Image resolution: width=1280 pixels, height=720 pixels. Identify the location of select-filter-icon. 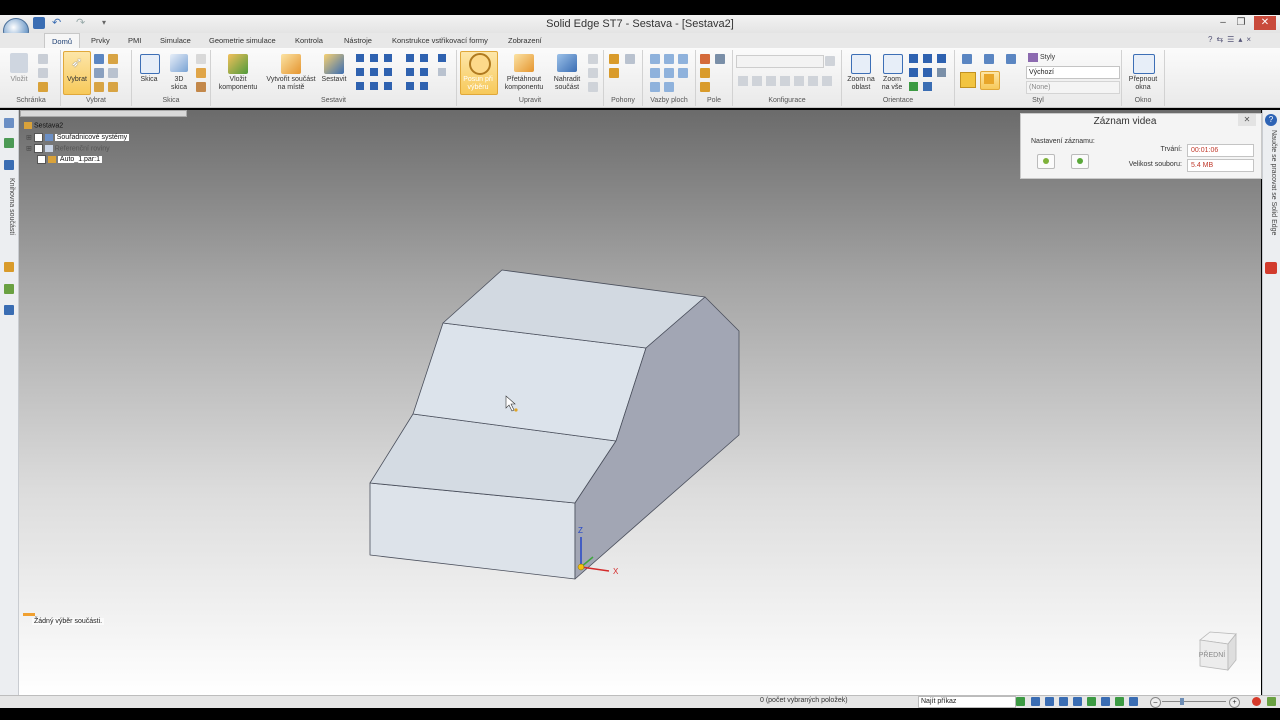
(113, 59).